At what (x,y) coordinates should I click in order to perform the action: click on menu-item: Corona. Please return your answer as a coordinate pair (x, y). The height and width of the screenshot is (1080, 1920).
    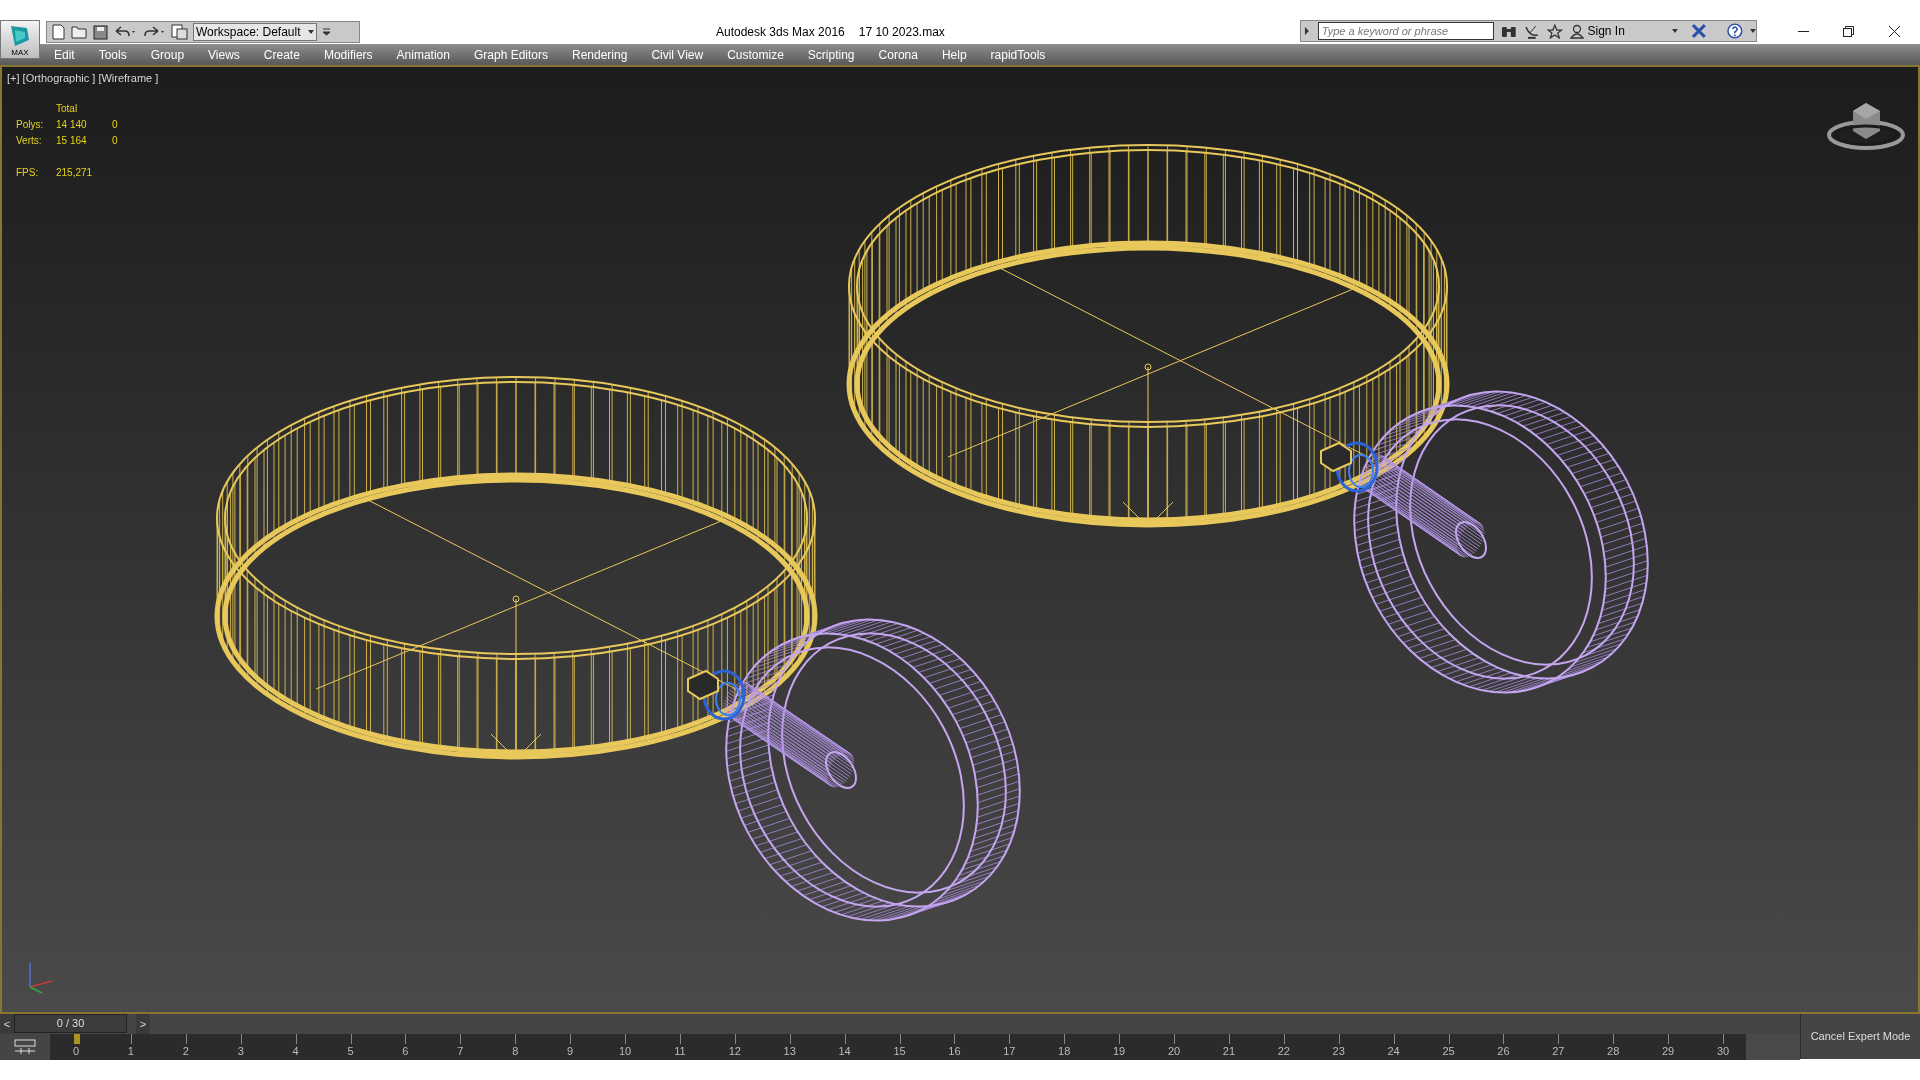
    Looking at the image, I should click on (898, 54).